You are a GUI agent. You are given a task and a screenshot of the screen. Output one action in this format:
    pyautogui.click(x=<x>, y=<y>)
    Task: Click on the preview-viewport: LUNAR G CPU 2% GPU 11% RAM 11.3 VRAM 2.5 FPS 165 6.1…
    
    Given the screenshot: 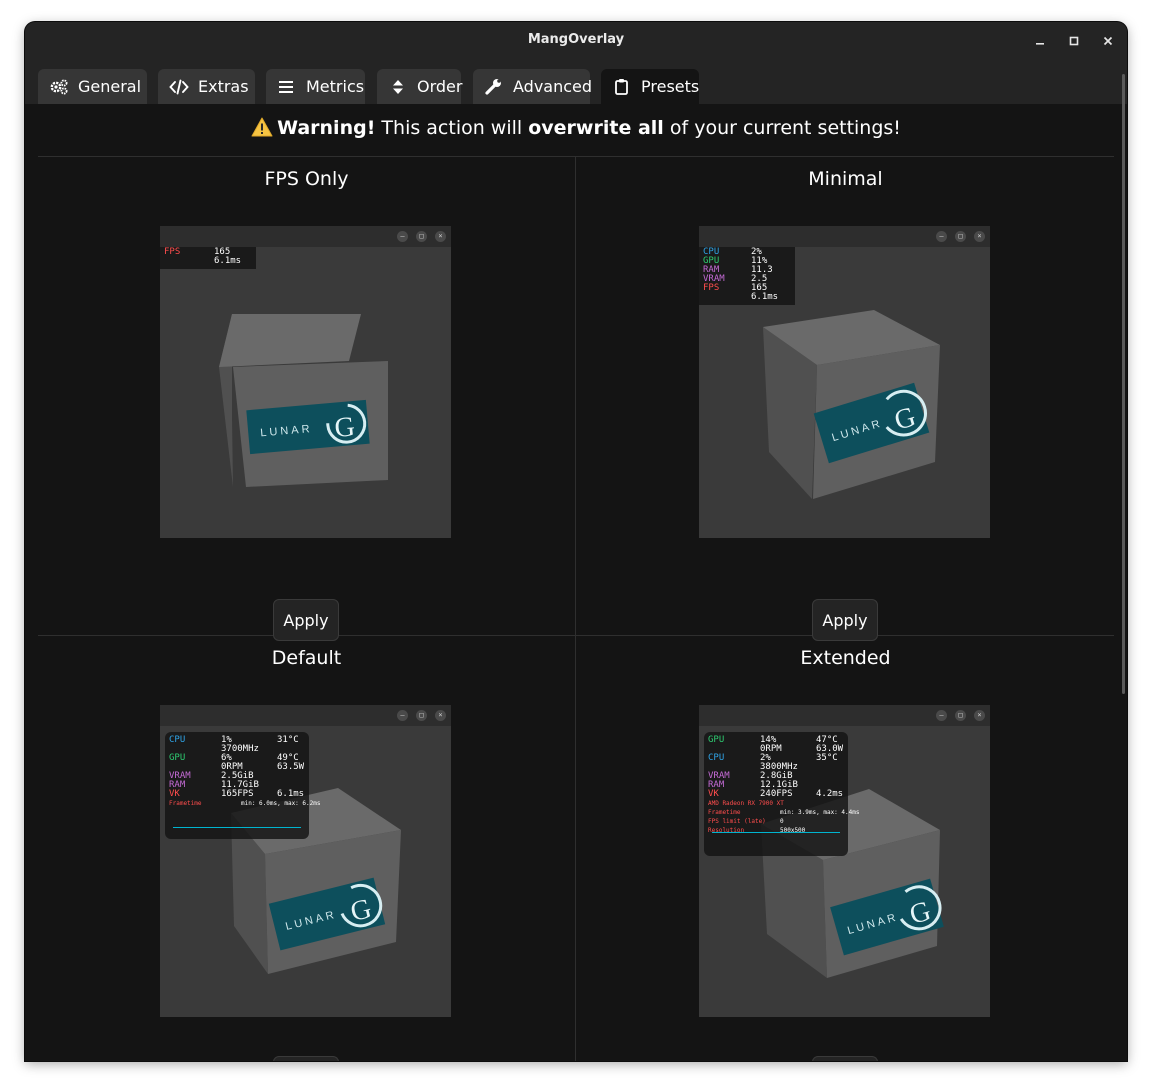 What is the action you would take?
    pyautogui.click(x=844, y=392)
    